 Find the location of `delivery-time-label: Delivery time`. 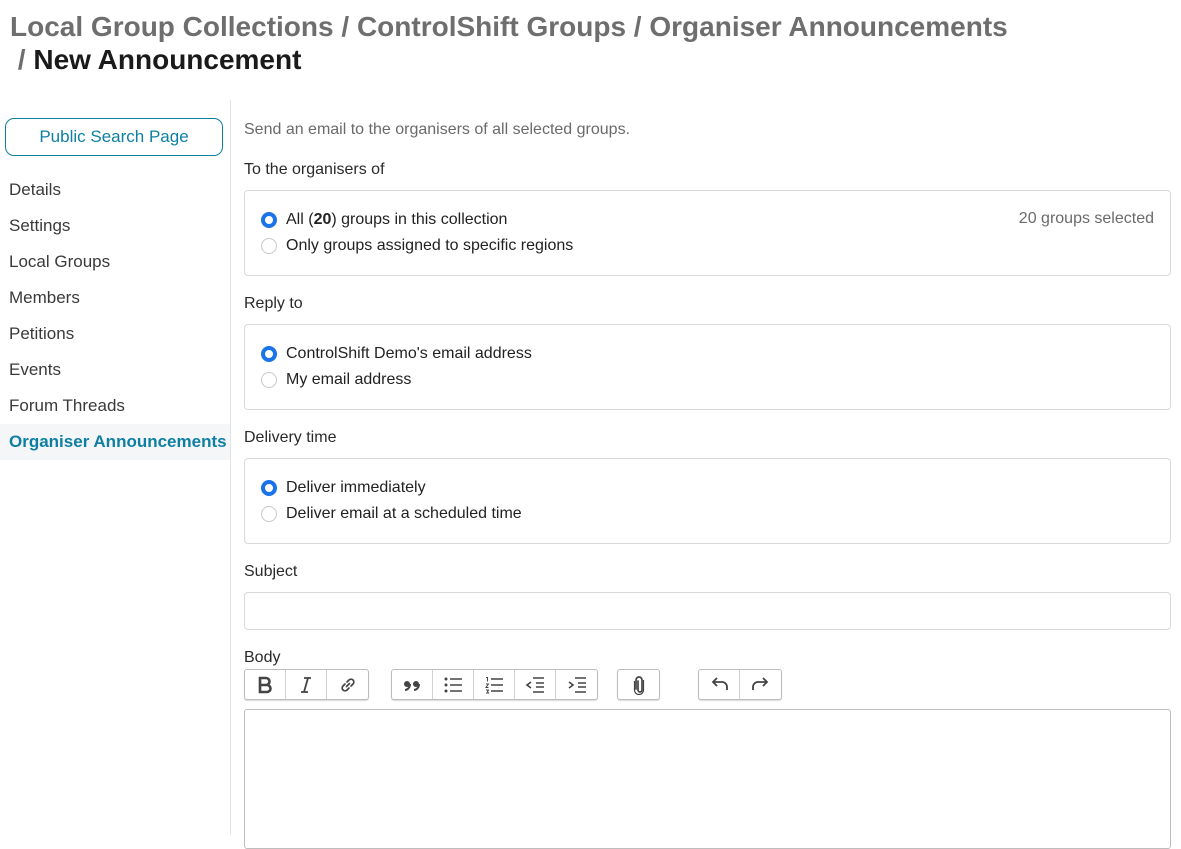

delivery-time-label: Delivery time is located at coordinates (290, 437).